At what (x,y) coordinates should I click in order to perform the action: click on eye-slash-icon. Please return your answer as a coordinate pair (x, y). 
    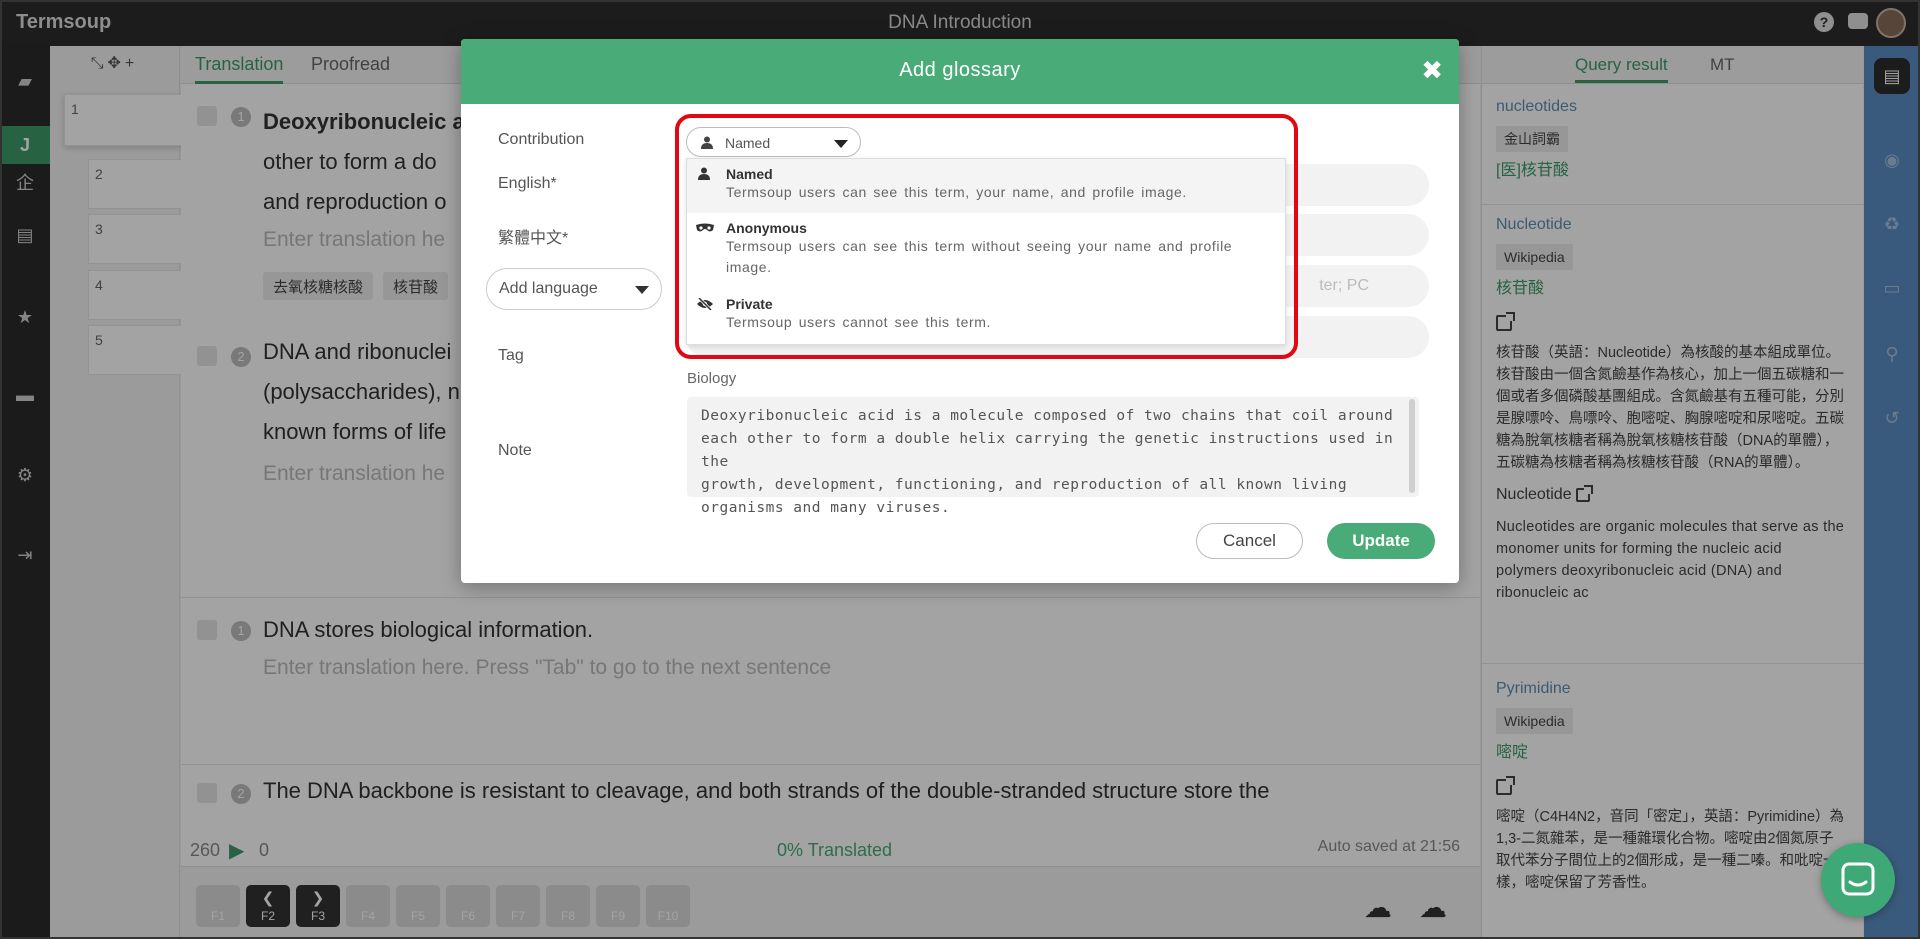
    Looking at the image, I should click on (705, 304).